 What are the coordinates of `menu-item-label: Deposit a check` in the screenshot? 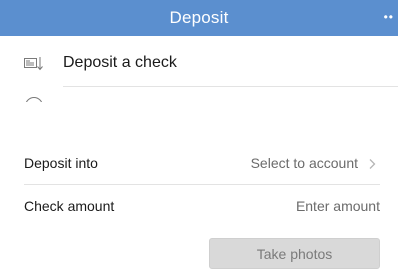 It's located at (120, 62).